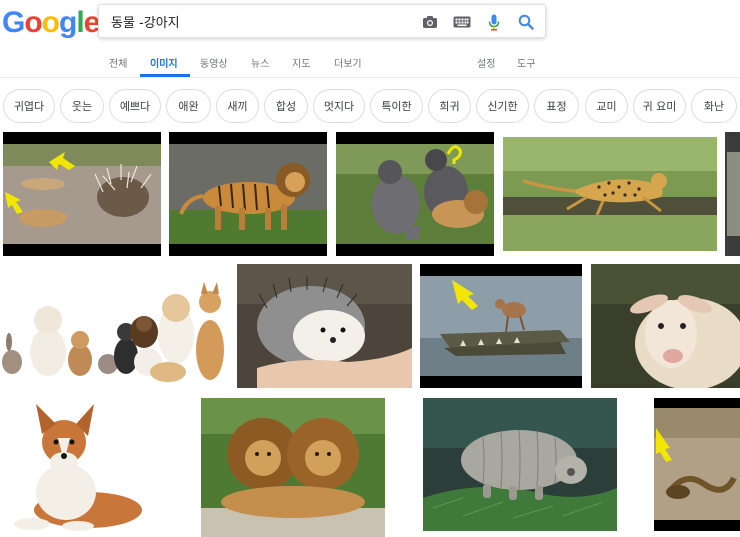 The height and width of the screenshot is (537, 740). What do you see at coordinates (606, 106) in the screenshot?
I see `chip-mating: 교미` at bounding box center [606, 106].